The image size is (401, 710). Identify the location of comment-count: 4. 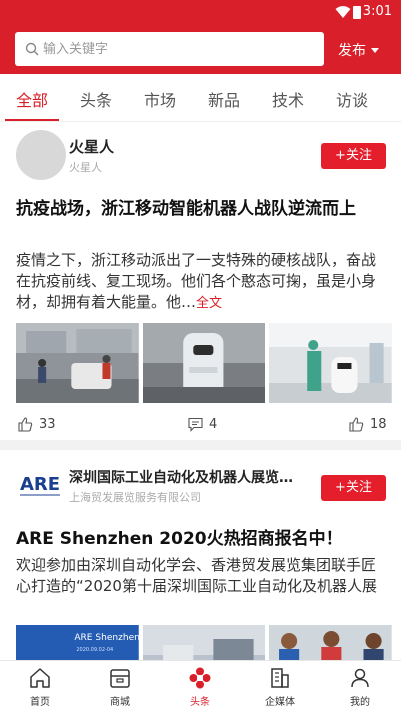
(213, 424).